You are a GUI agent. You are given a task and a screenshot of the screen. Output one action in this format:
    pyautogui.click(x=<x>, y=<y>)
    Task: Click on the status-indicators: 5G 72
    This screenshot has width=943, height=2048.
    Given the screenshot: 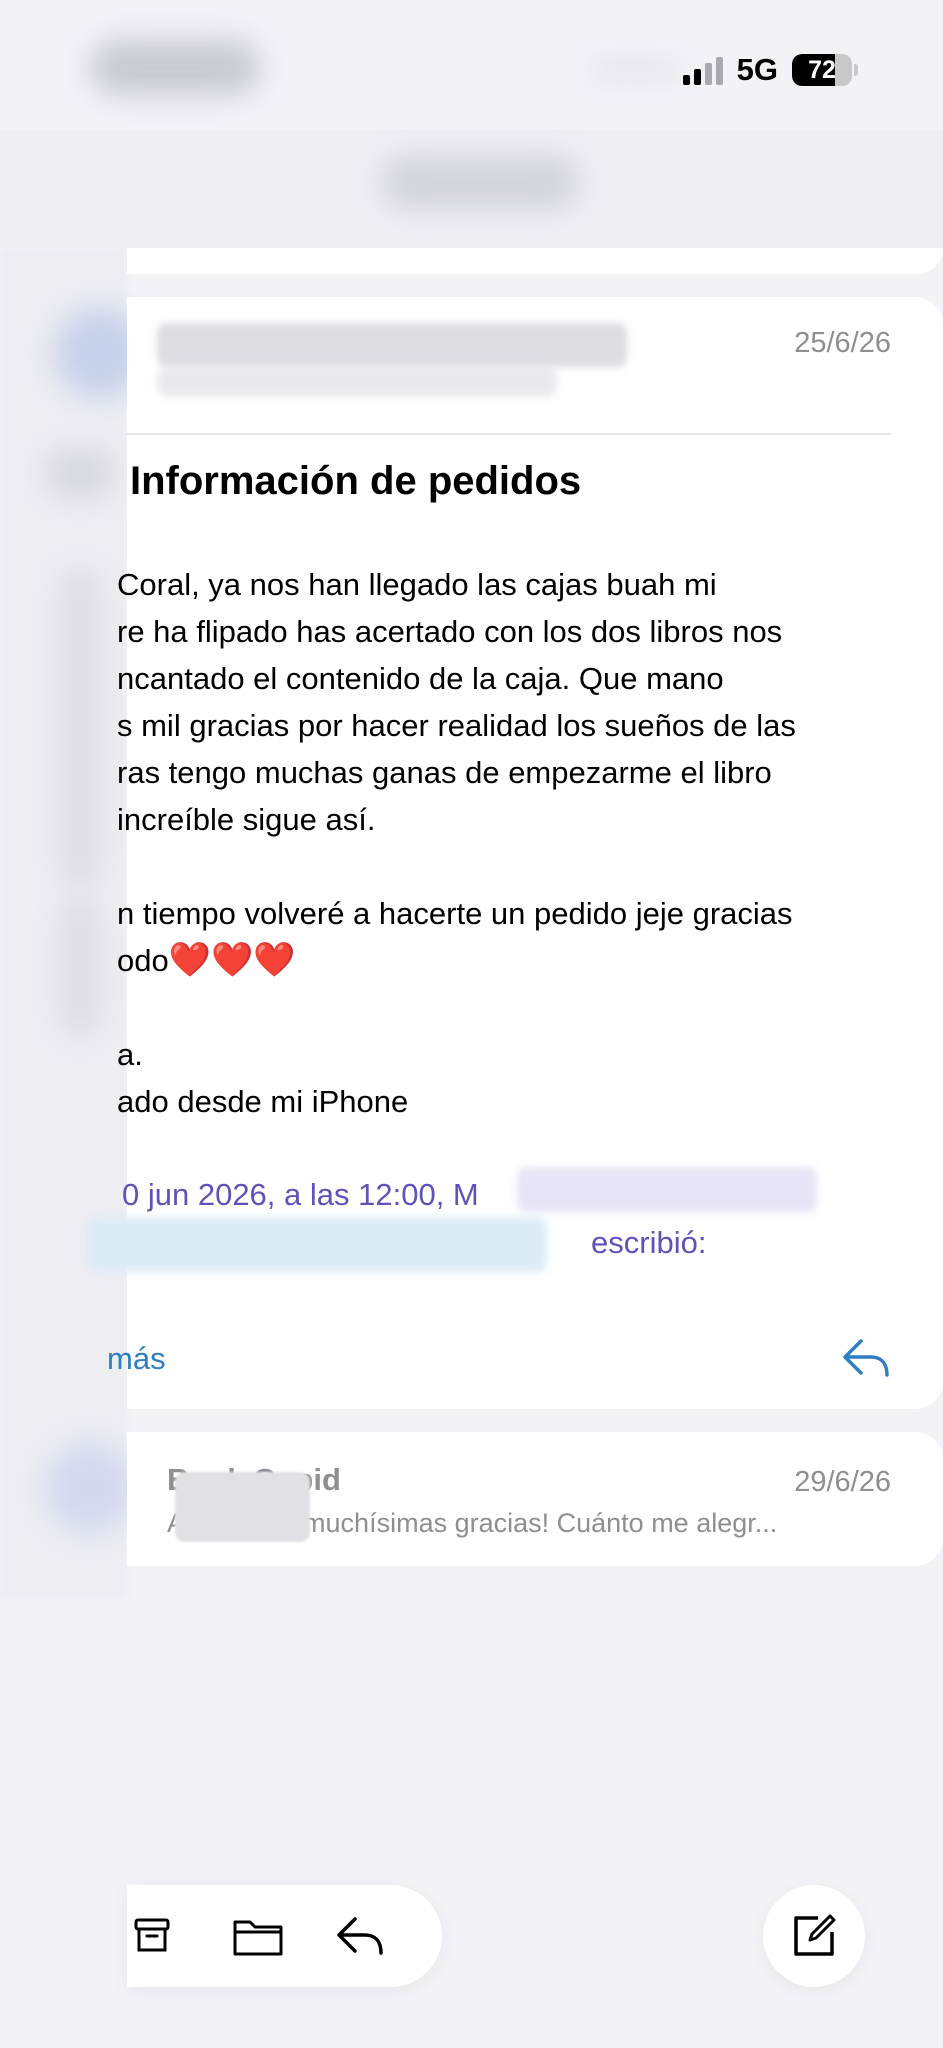 What is the action you would take?
    pyautogui.click(x=770, y=70)
    